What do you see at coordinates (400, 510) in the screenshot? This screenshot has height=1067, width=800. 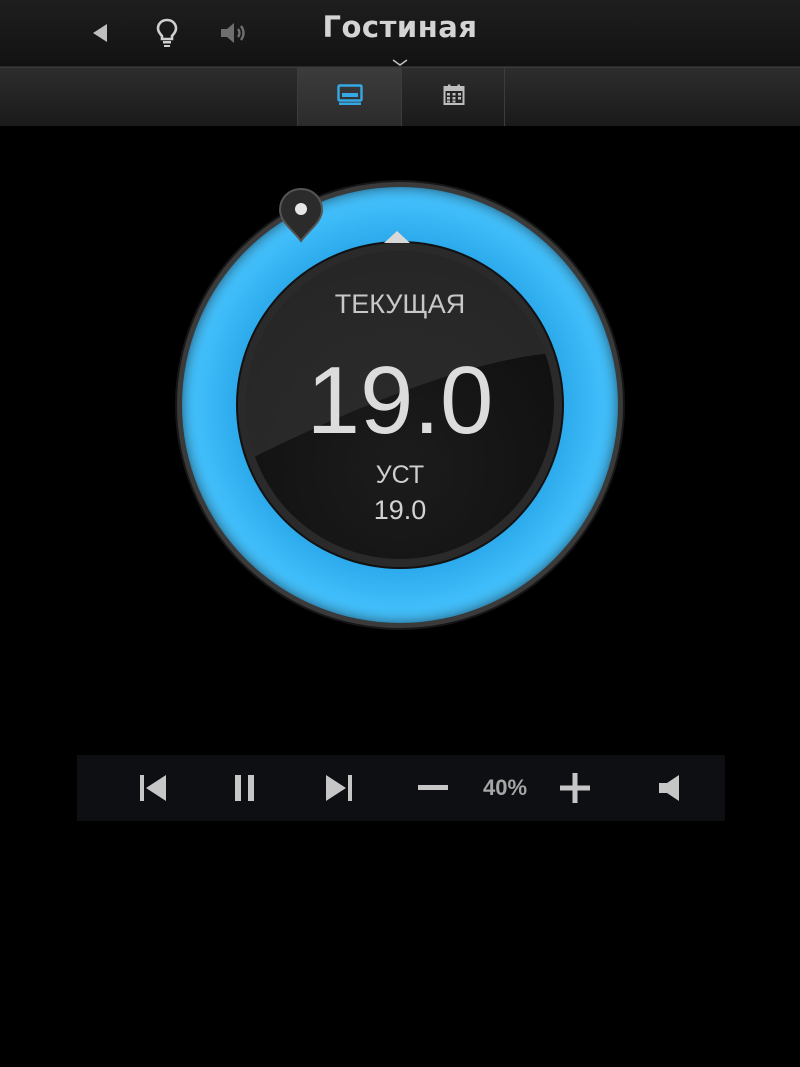 I see `setpoint-value: 19.0` at bounding box center [400, 510].